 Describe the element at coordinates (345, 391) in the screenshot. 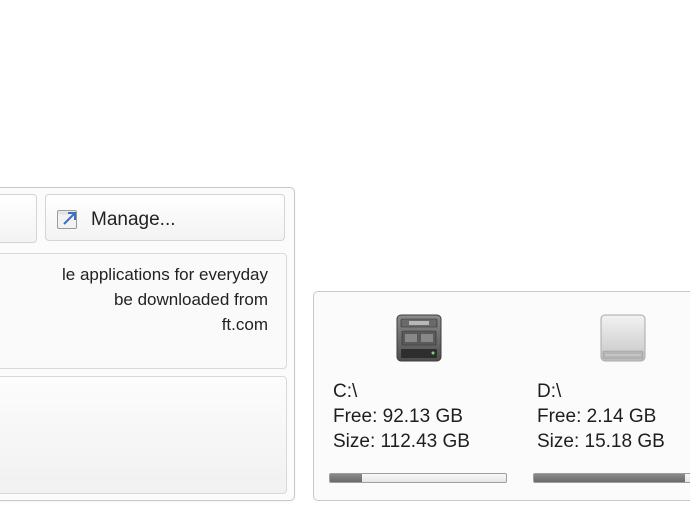

I see `drive-name: C:\` at that location.